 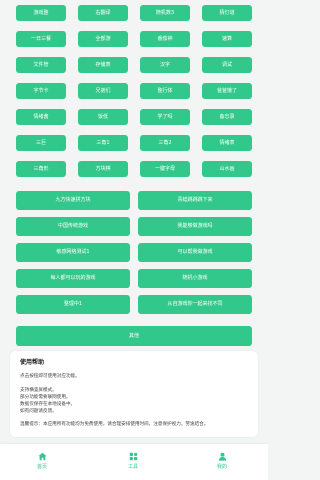 I want to click on nav-label: 工具, so click(x=132, y=467).